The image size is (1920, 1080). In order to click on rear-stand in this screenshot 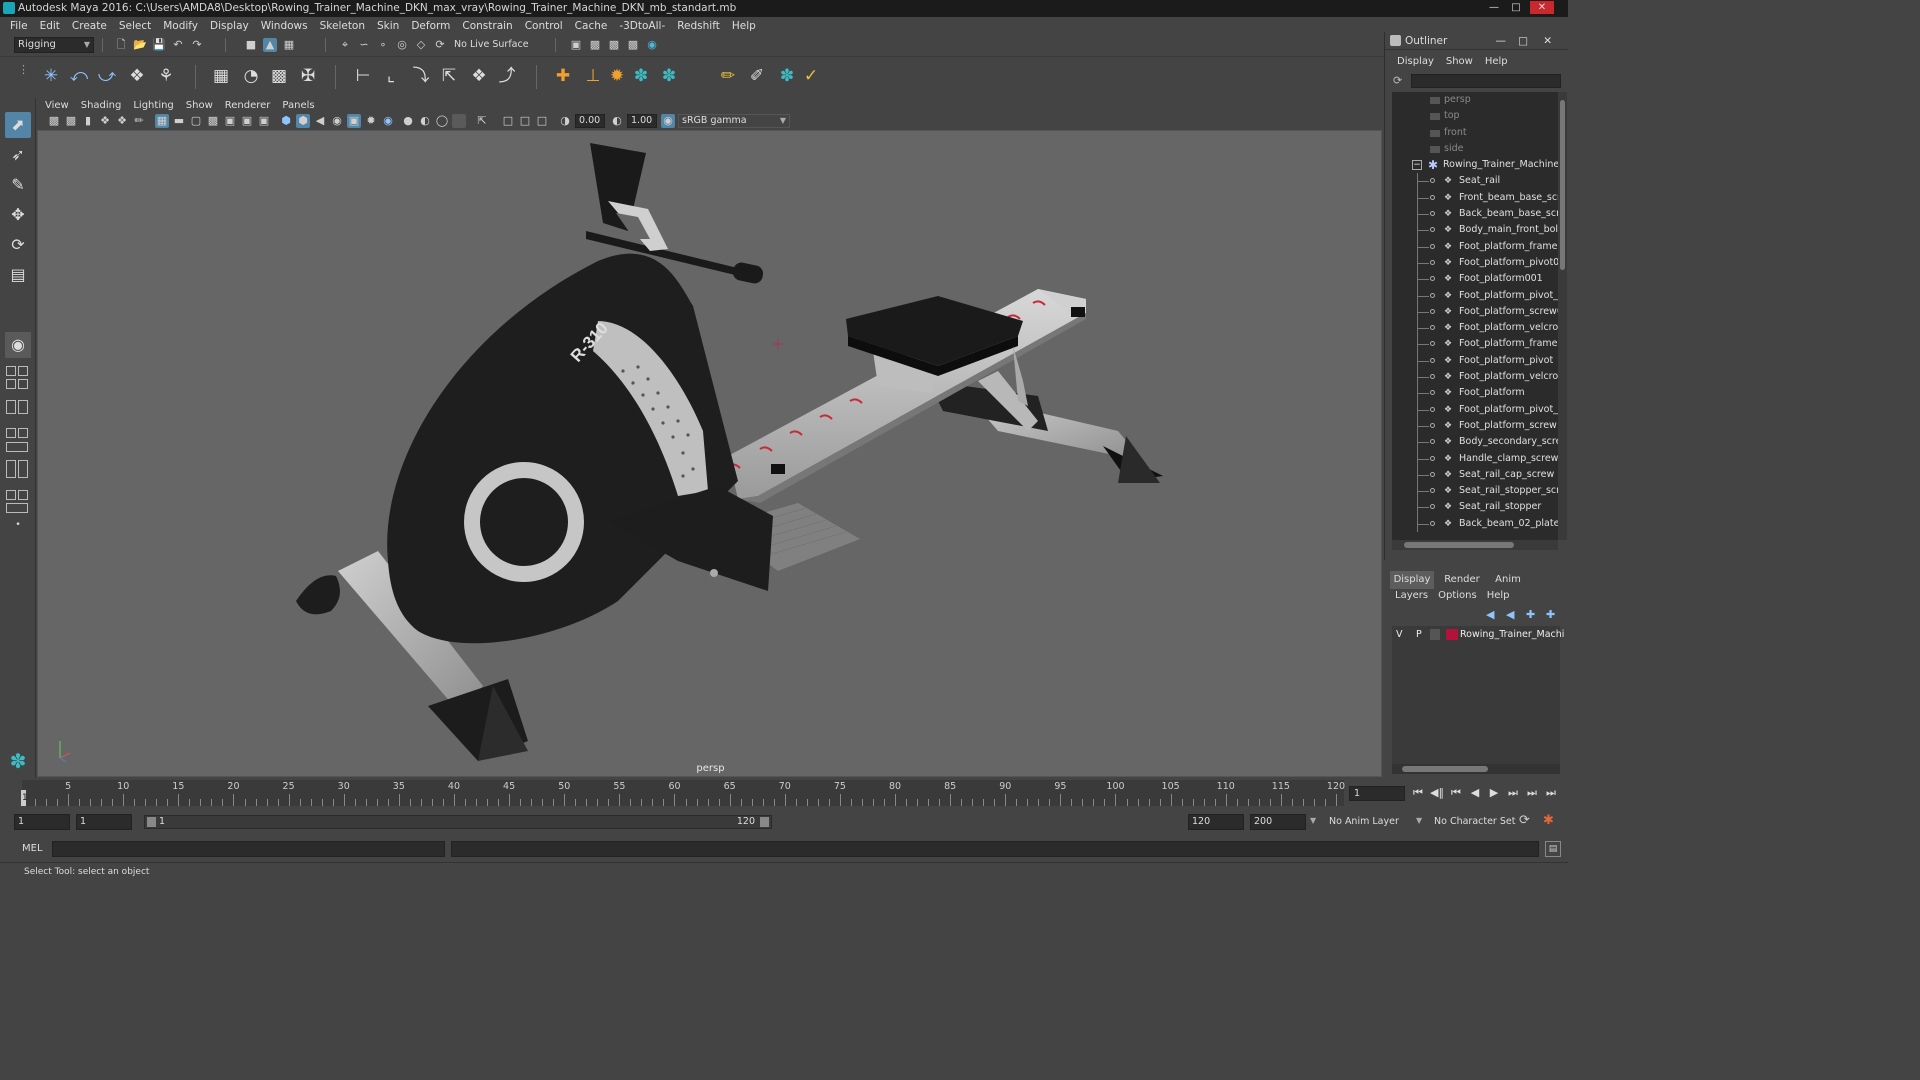, I will do `click(1045, 432)`.